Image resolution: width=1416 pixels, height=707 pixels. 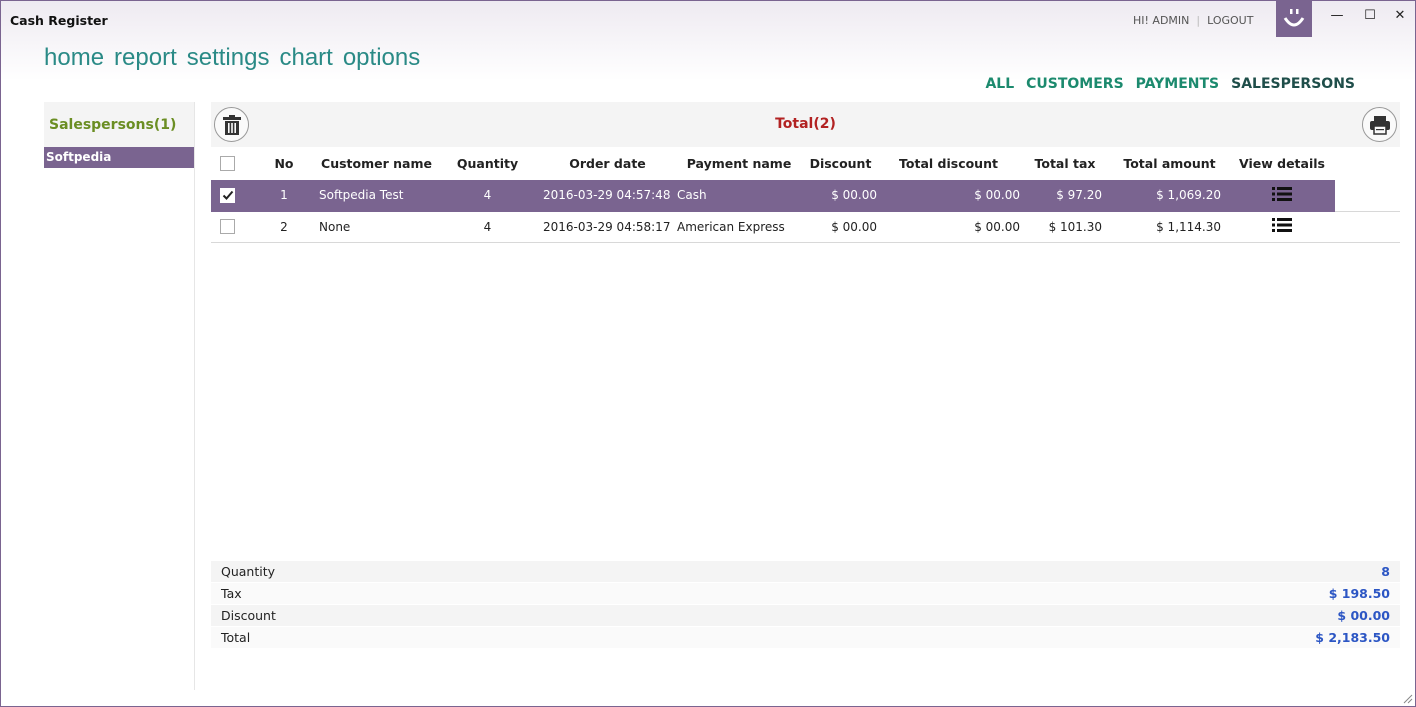 What do you see at coordinates (1363, 615) in the screenshot?
I see `summary-value: $ 00.00` at bounding box center [1363, 615].